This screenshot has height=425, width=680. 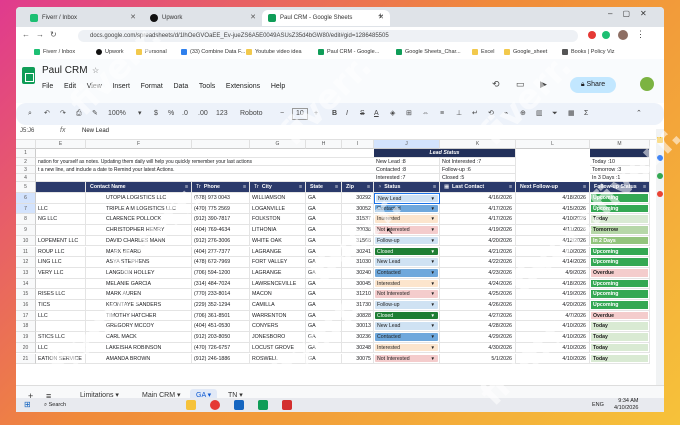 I want to click on contact-name-cell: TIMOTHY HATCHER, so click(x=139, y=316).